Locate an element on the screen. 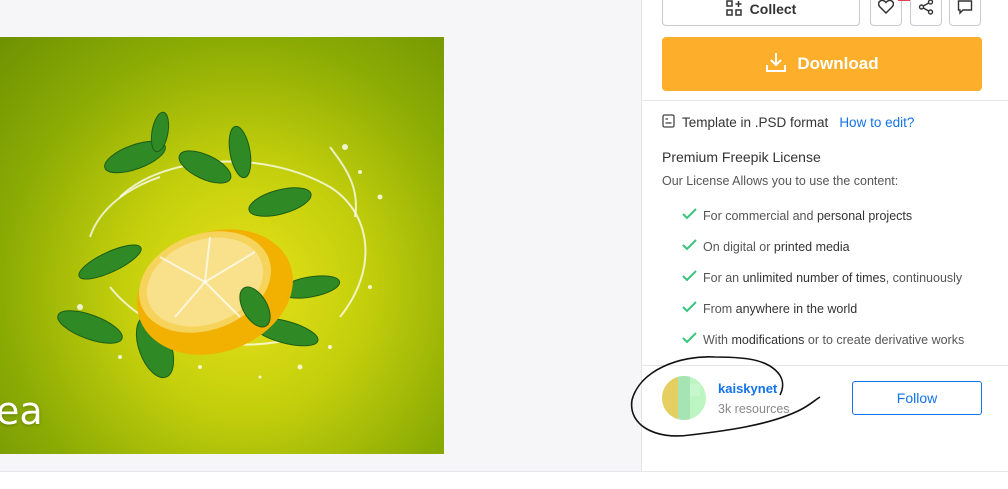 Image resolution: width=1008 pixels, height=489 pixels. license-item-emphasis: personal projects is located at coordinates (864, 215).